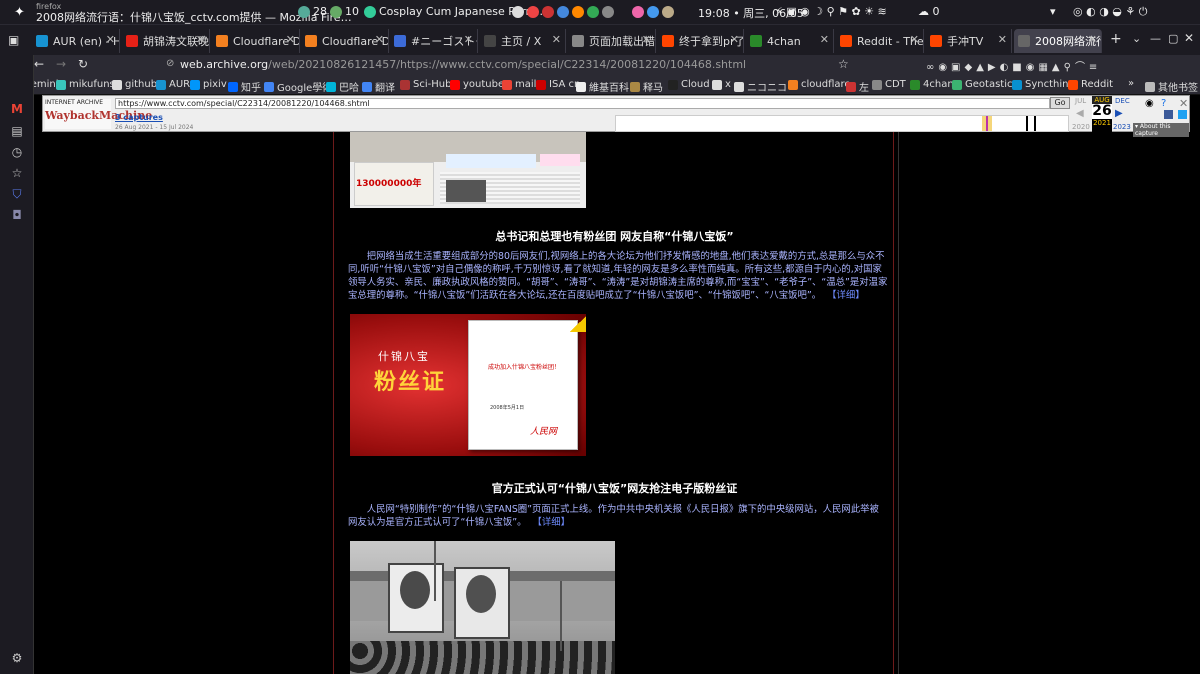  I want to click on bookmark-item: Reddit, so click(1090, 84).